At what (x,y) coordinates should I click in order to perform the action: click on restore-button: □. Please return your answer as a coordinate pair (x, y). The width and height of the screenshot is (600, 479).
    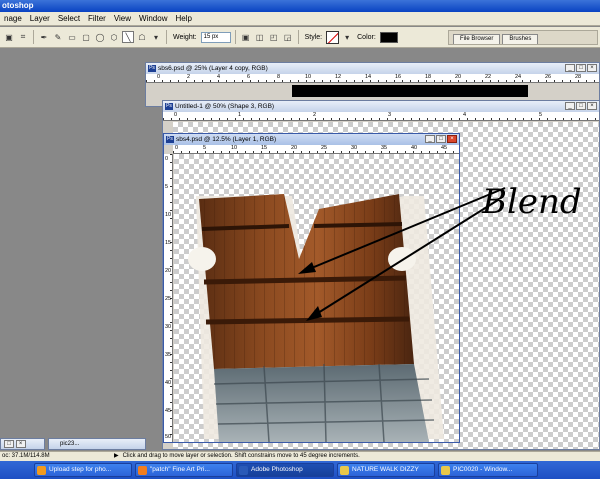
    Looking at the image, I should click on (9, 444).